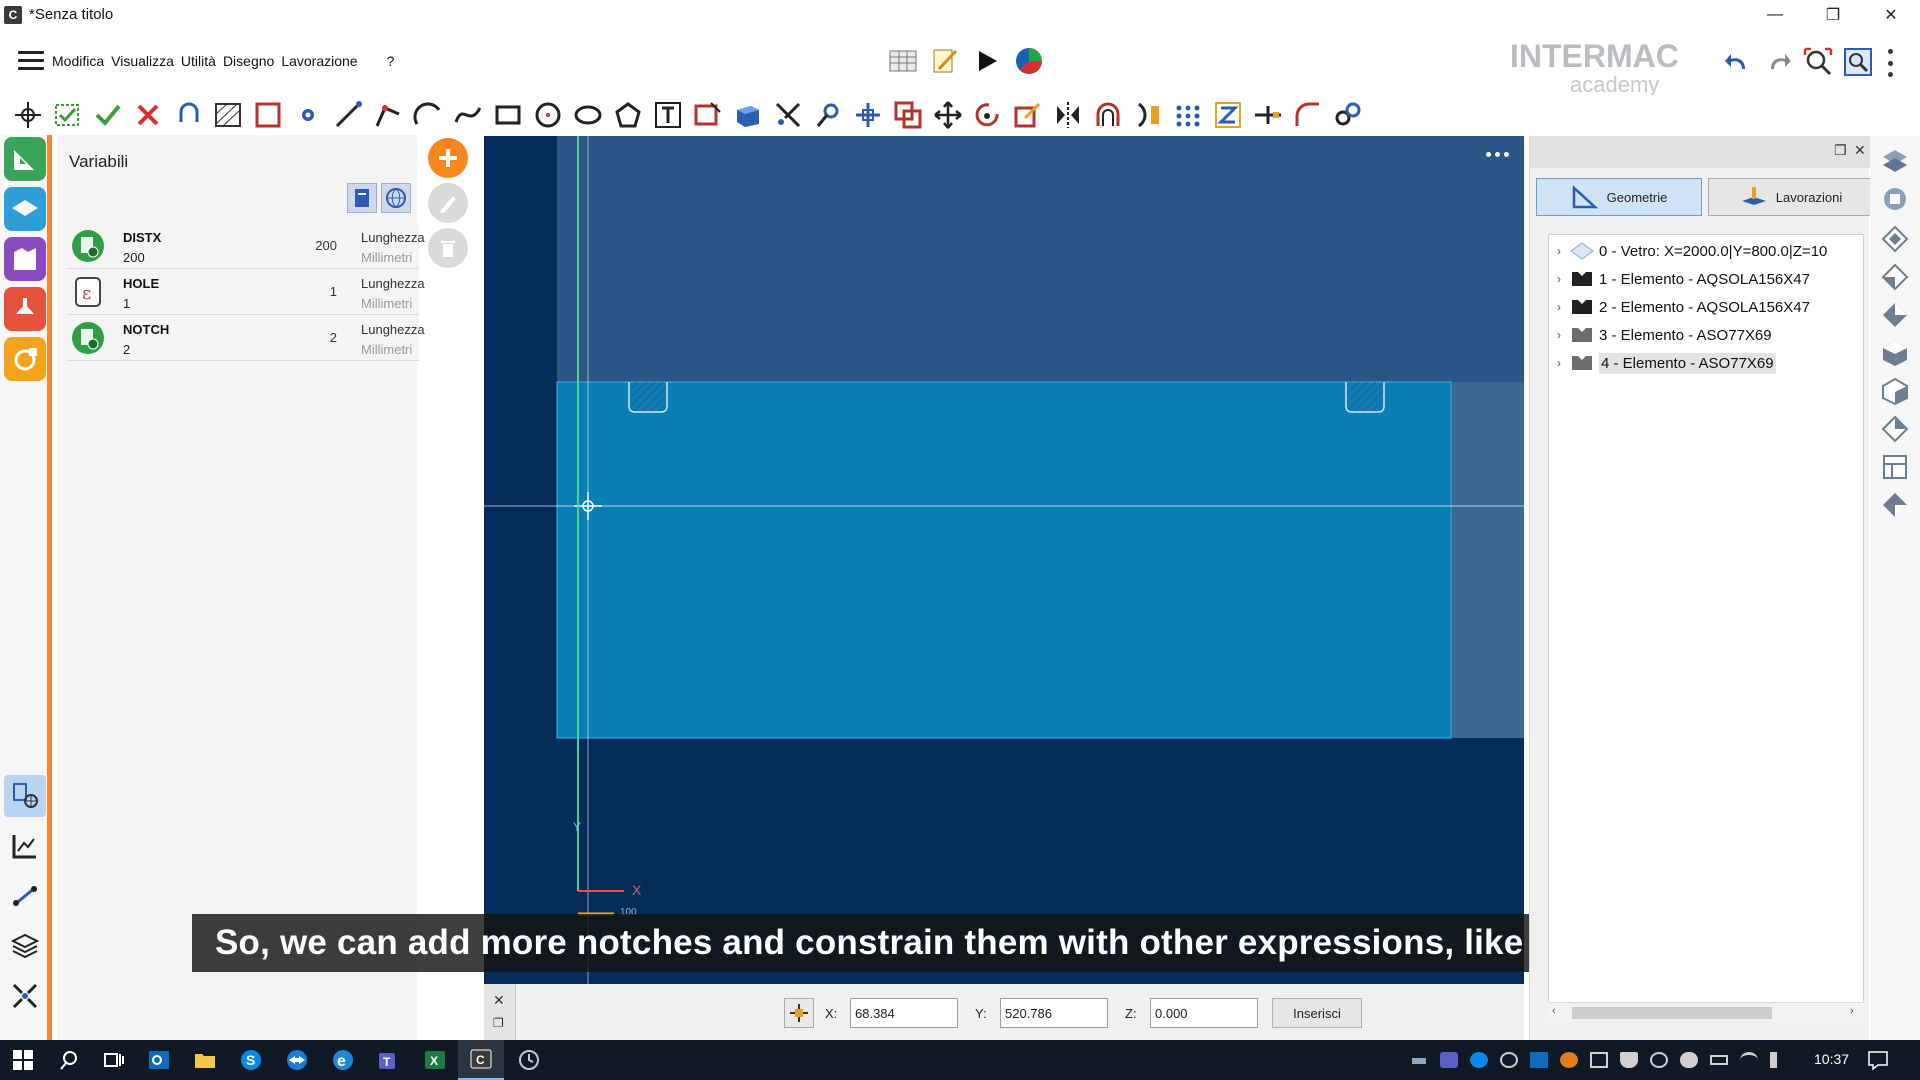  Describe the element at coordinates (1706, 251) in the screenshot. I see `tree-item-vetro: › 0 - Vetro: X=2000.0|Y=800.0|Z=10` at that location.